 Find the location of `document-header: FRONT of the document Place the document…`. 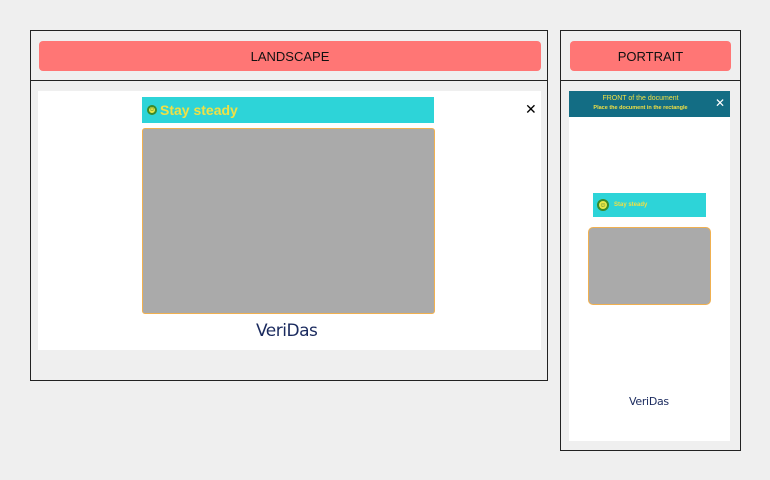

document-header: FRONT of the document Place the document… is located at coordinates (649, 104).